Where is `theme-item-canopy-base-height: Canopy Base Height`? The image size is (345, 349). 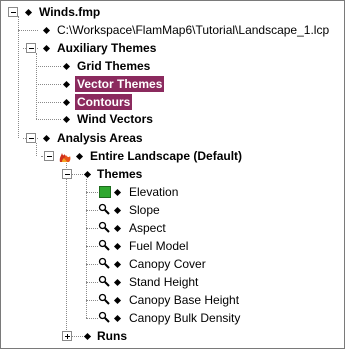
theme-item-canopy-base-height: Canopy Base Height is located at coordinates (184, 300).